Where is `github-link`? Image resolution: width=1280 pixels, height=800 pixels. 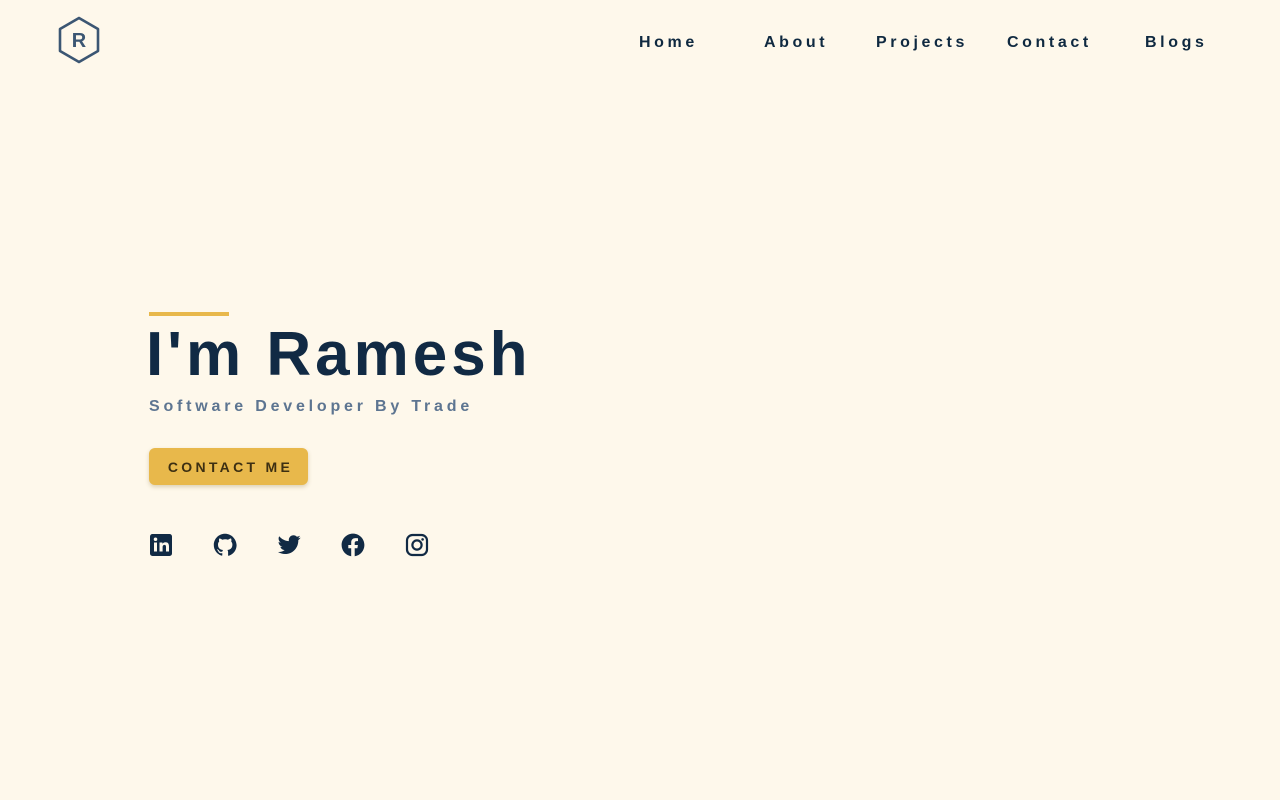
github-link is located at coordinates (225, 545).